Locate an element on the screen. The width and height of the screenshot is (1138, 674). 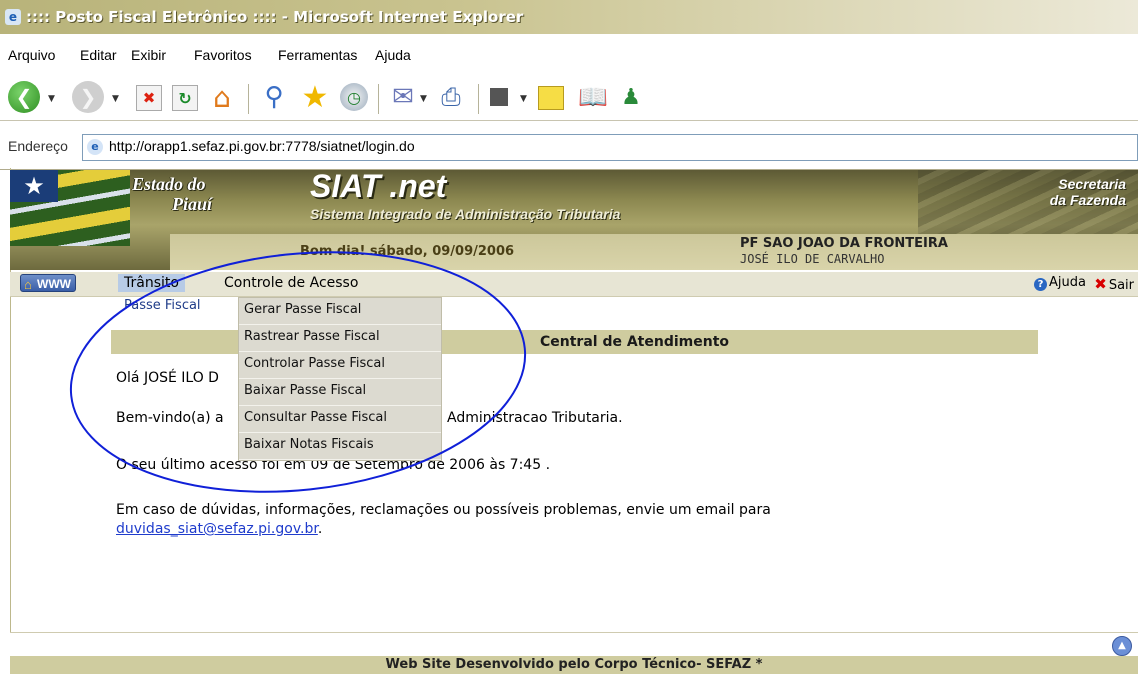
history-icon: ◷ is located at coordinates (354, 97).